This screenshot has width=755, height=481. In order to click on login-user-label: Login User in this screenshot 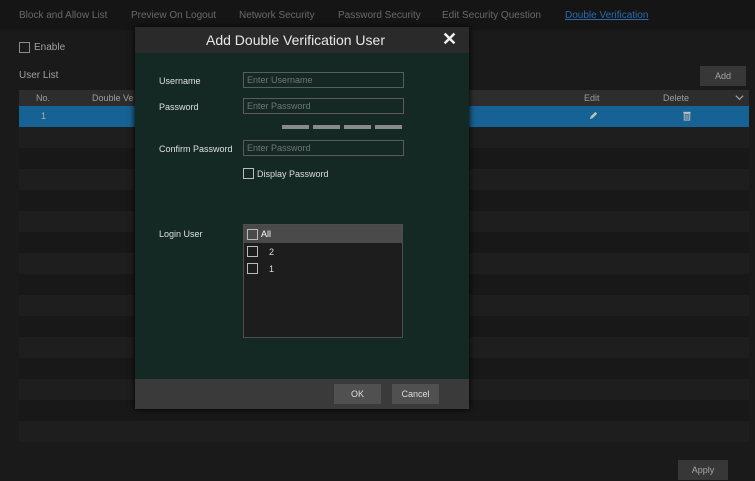, I will do `click(181, 234)`.